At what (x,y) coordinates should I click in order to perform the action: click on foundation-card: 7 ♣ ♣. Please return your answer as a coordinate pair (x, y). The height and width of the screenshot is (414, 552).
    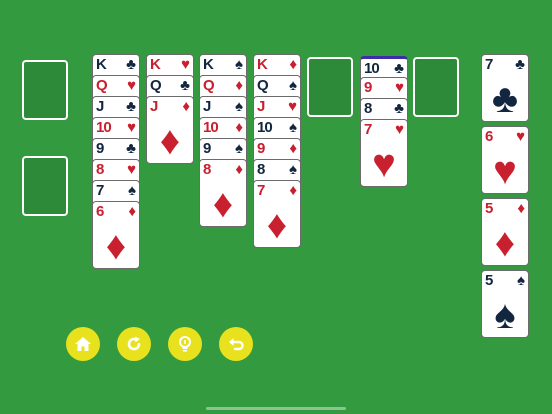
    Looking at the image, I should click on (505, 88).